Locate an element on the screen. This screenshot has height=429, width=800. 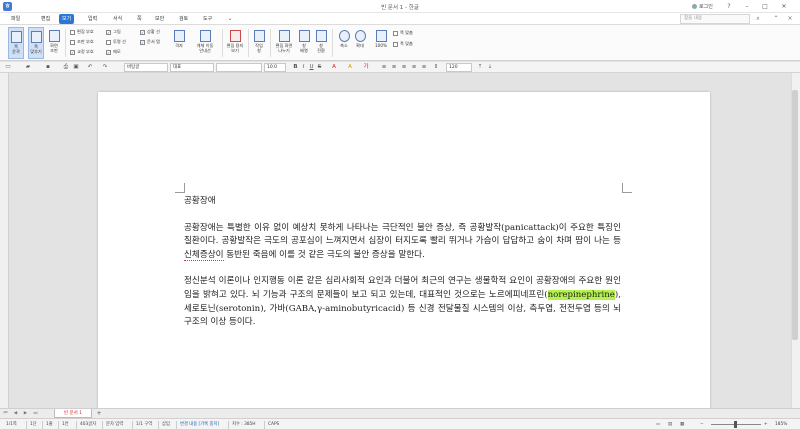
style-select: 바탕글 is located at coordinates (146, 67).